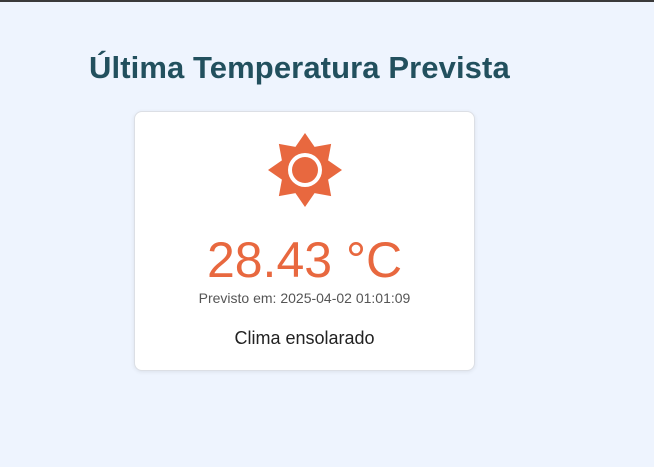 This screenshot has width=654, height=467. Describe the element at coordinates (304, 338) in the screenshot. I see `weather-condition: Clima ensolarado` at that location.